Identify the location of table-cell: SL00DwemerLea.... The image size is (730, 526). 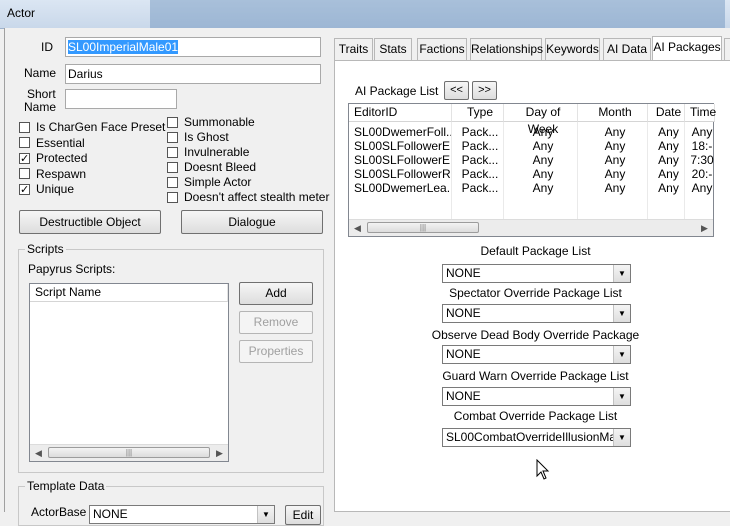
(402, 188).